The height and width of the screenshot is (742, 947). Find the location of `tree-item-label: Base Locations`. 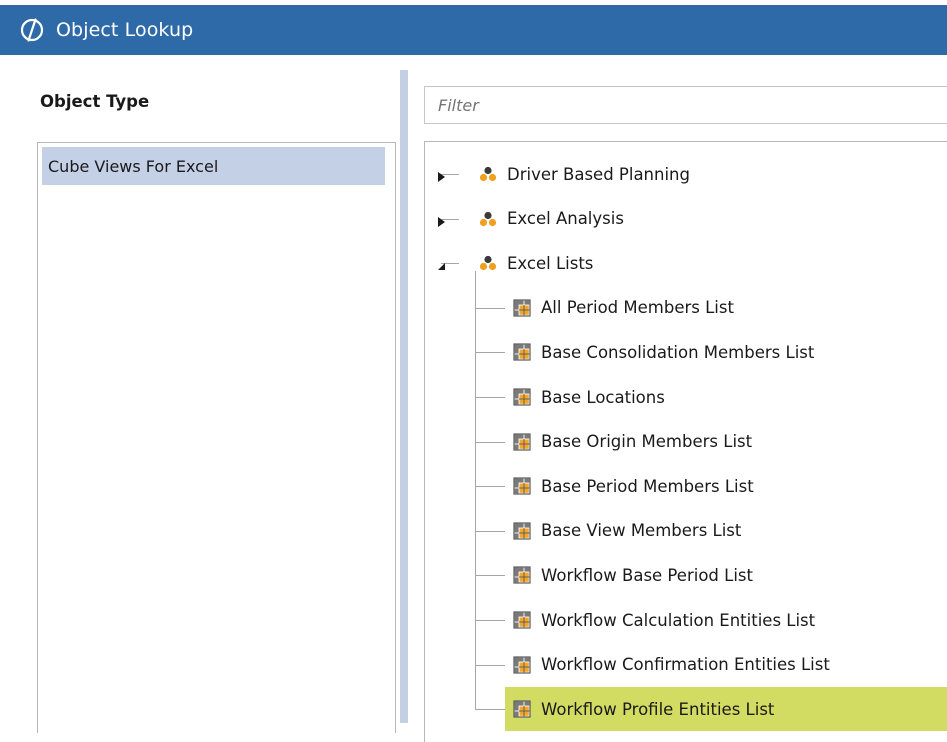

tree-item-label: Base Locations is located at coordinates (603, 397).